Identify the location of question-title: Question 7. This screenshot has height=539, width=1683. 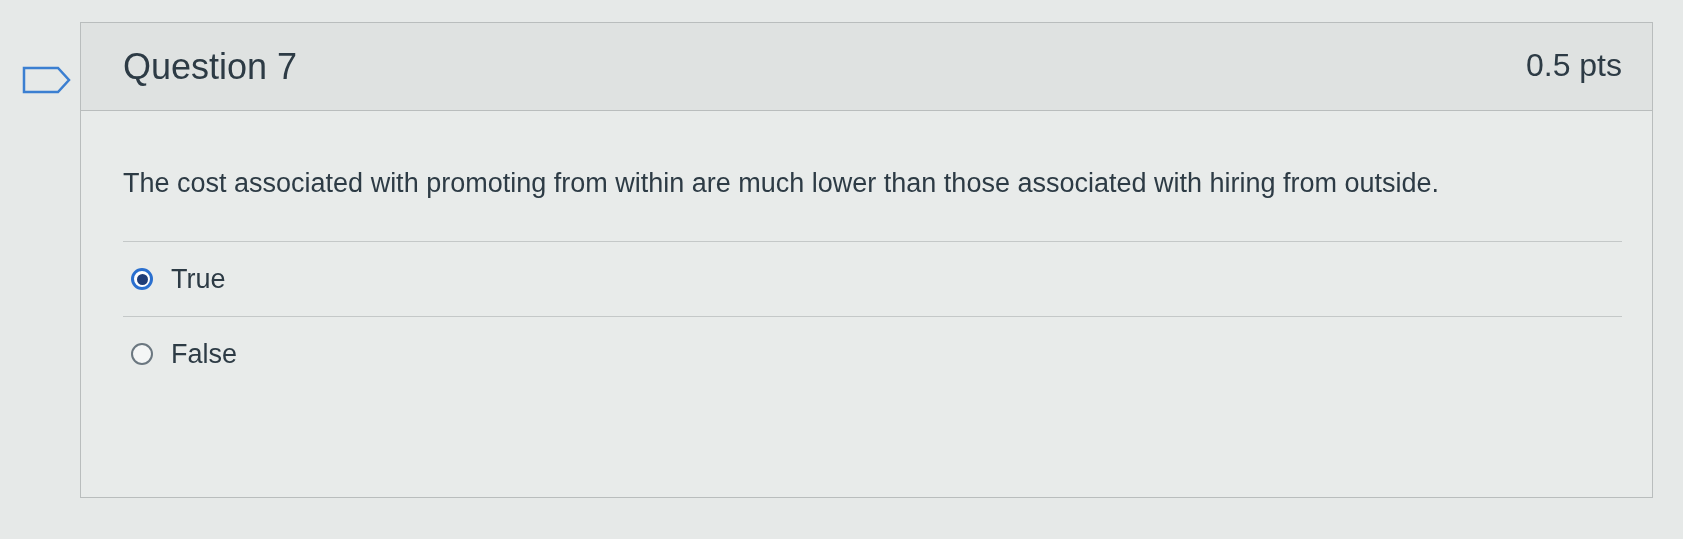
(210, 66).